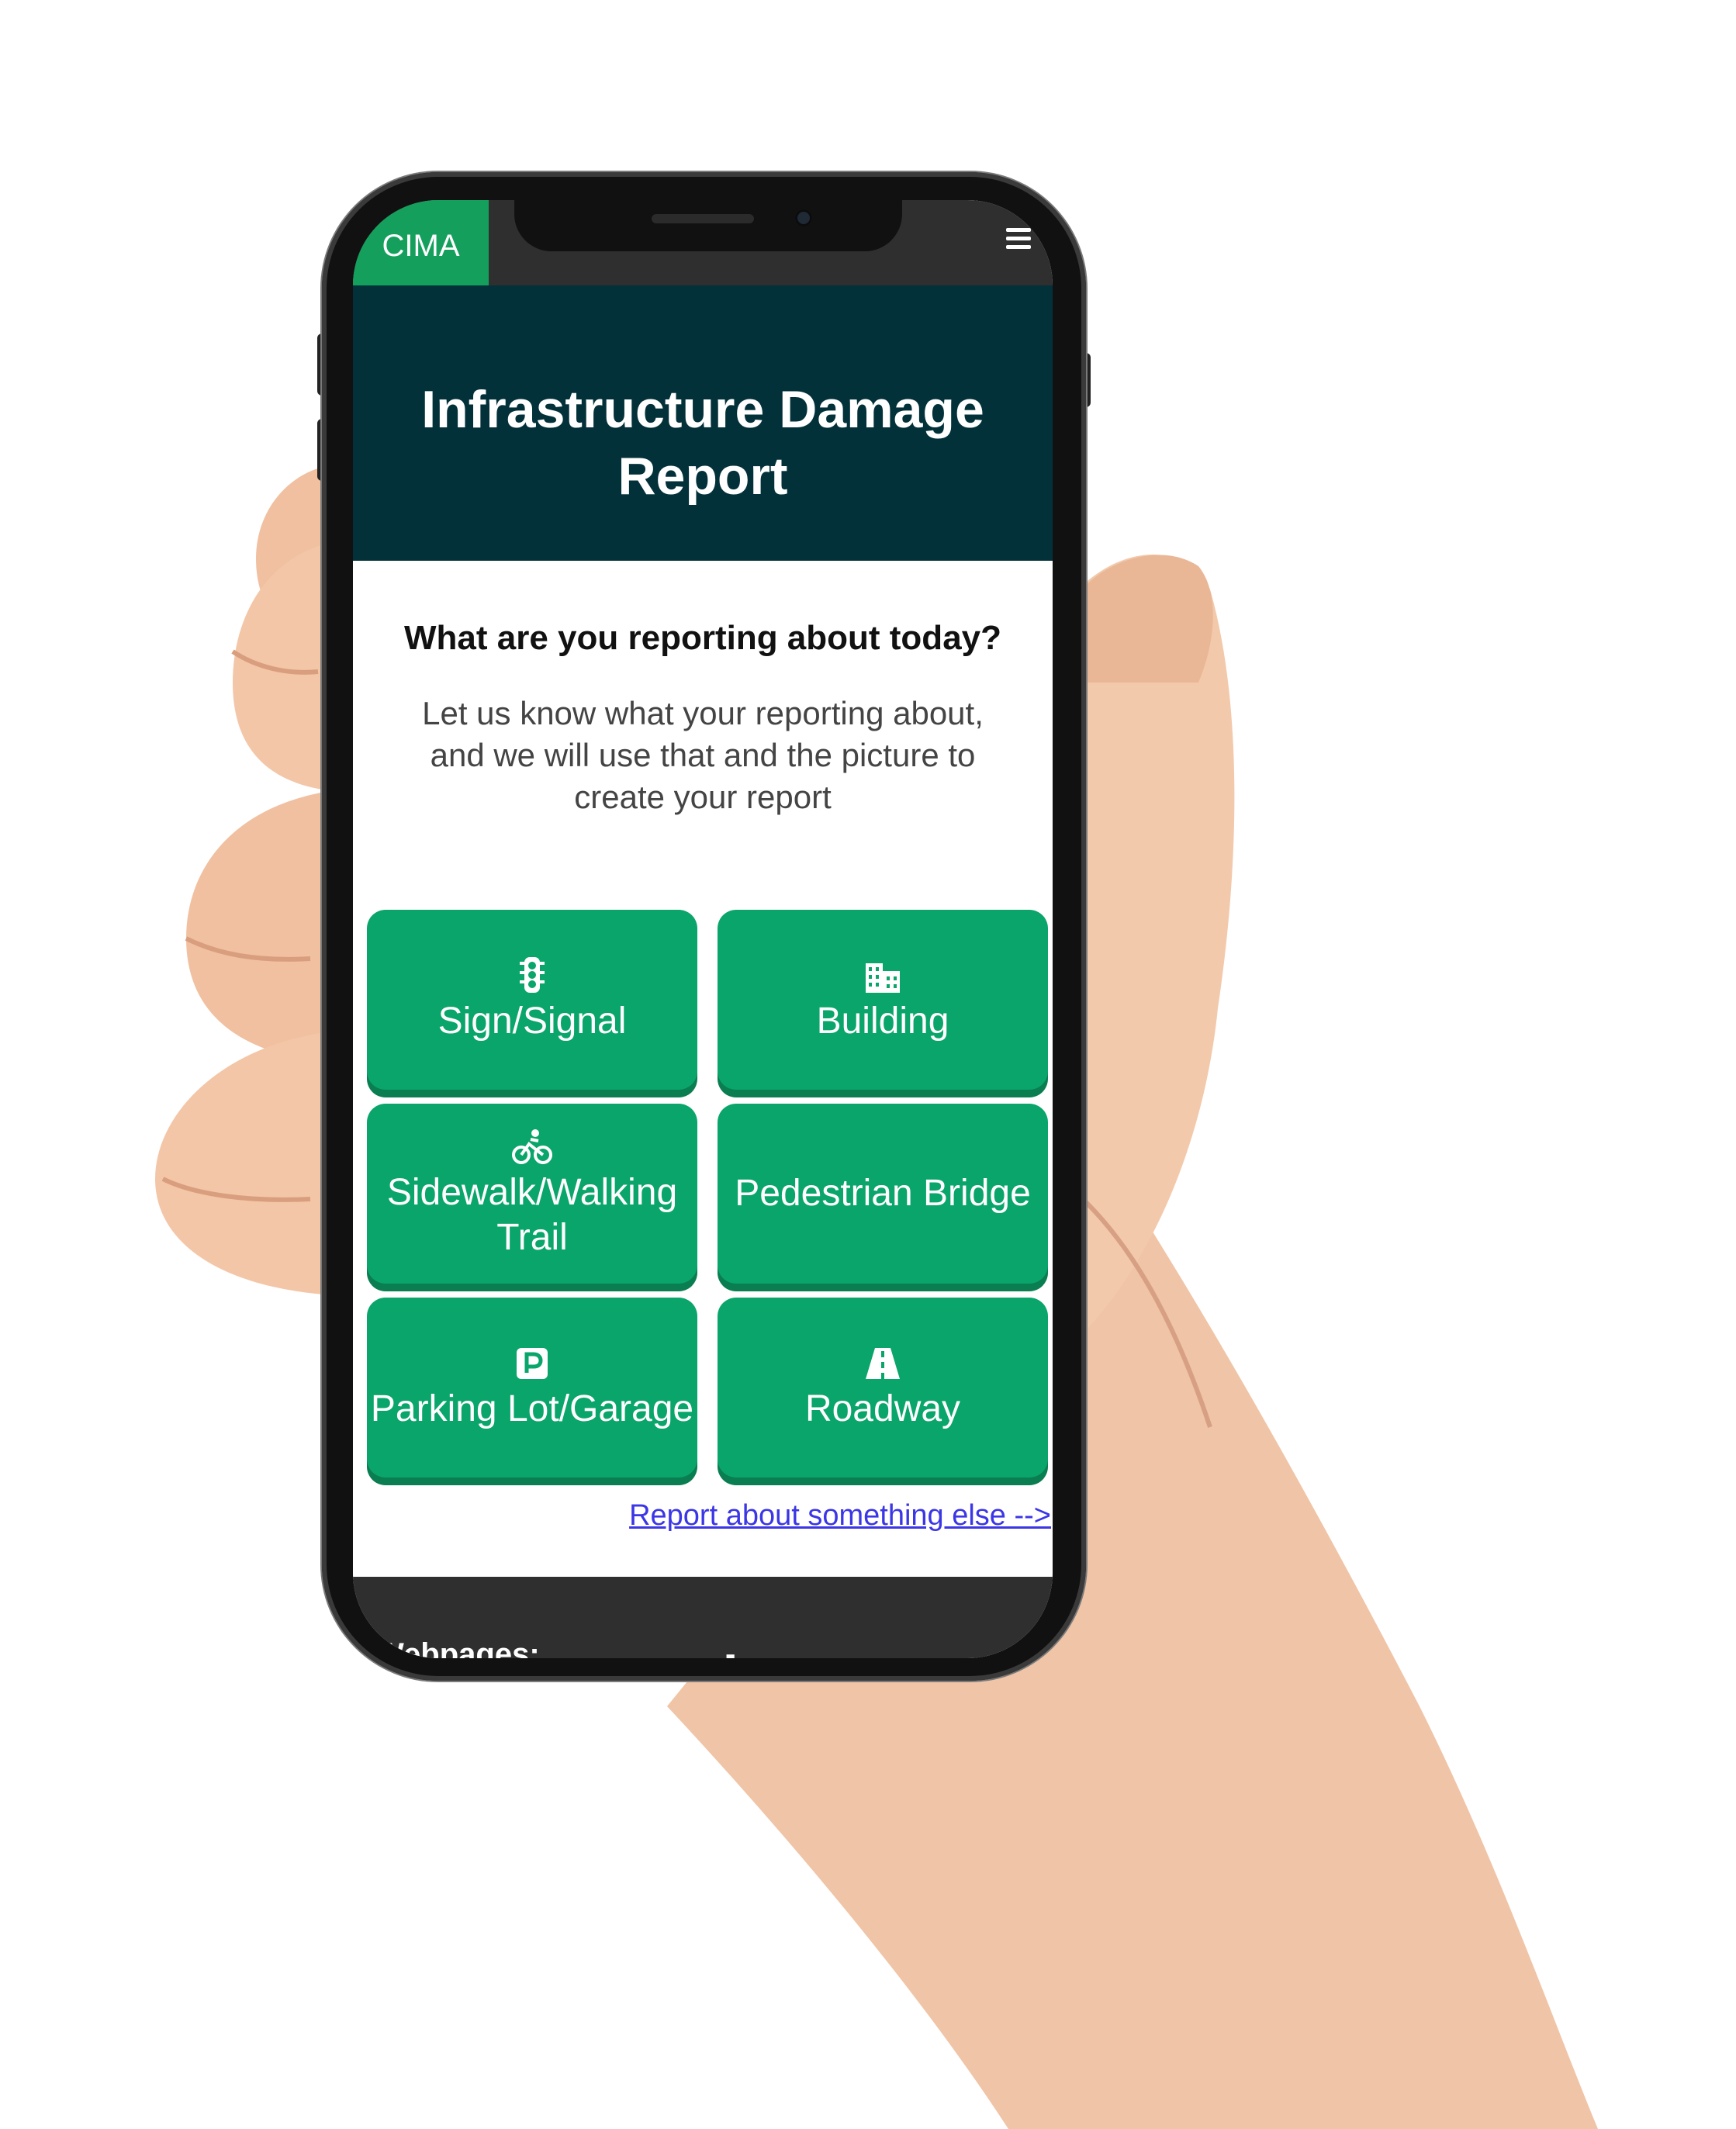 This screenshot has height=2129, width=1736. I want to click on building-icon, so click(883, 978).